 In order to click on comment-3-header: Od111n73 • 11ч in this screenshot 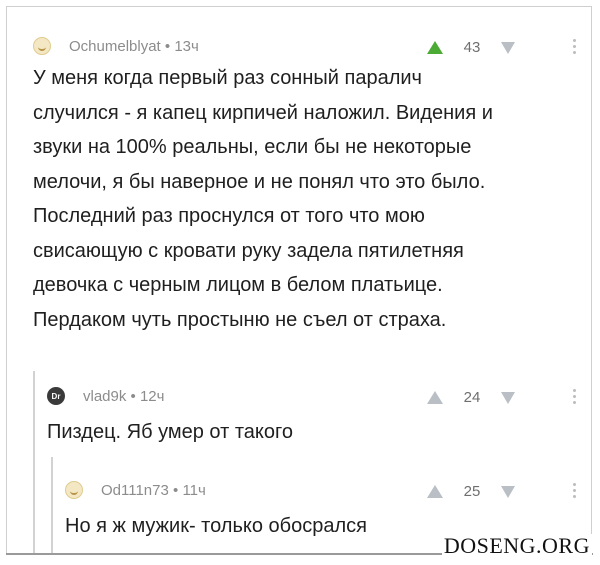, I will do `click(135, 490)`.